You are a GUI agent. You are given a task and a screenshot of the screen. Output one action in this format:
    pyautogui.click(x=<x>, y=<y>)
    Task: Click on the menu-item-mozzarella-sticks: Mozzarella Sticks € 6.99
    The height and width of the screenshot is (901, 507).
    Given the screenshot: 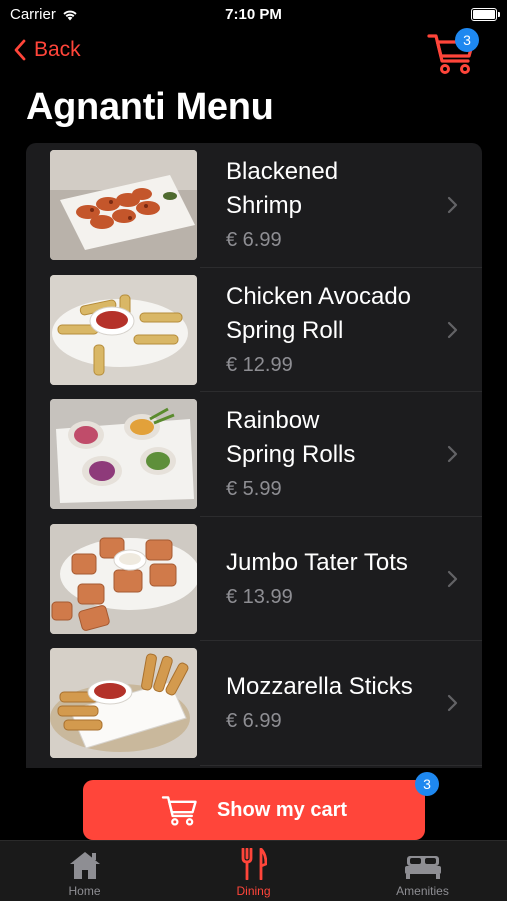 What is the action you would take?
    pyautogui.click(x=254, y=703)
    